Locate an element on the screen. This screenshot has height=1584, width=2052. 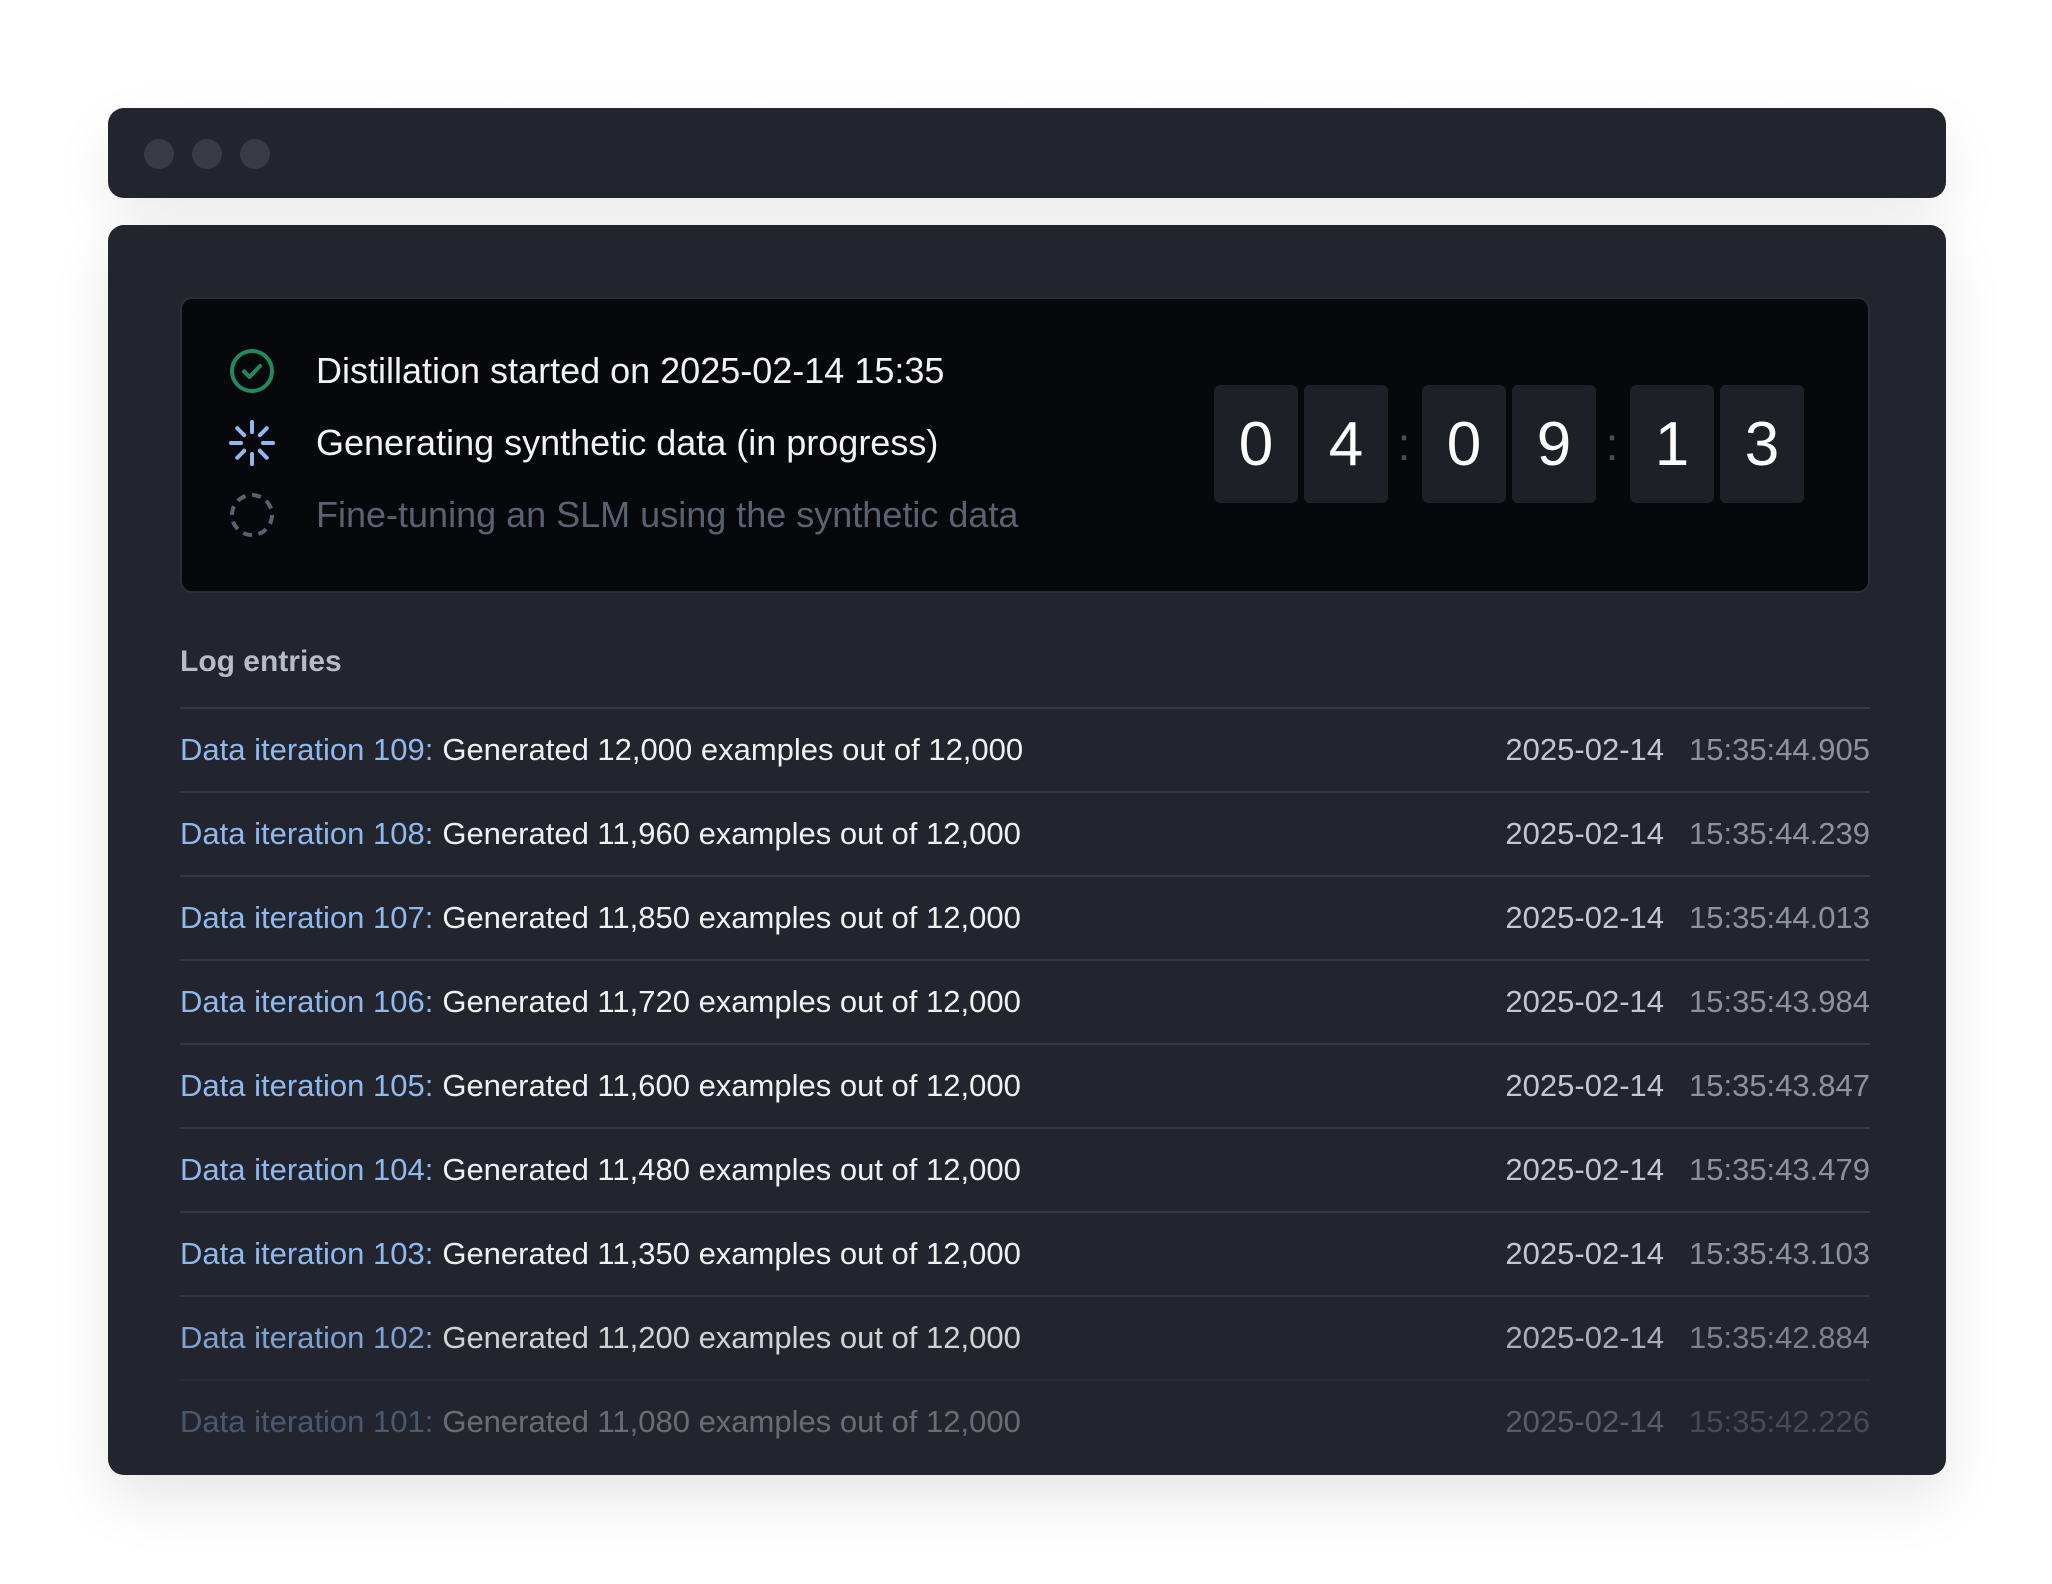
timer-hours-ones: 4 is located at coordinates (1346, 444).